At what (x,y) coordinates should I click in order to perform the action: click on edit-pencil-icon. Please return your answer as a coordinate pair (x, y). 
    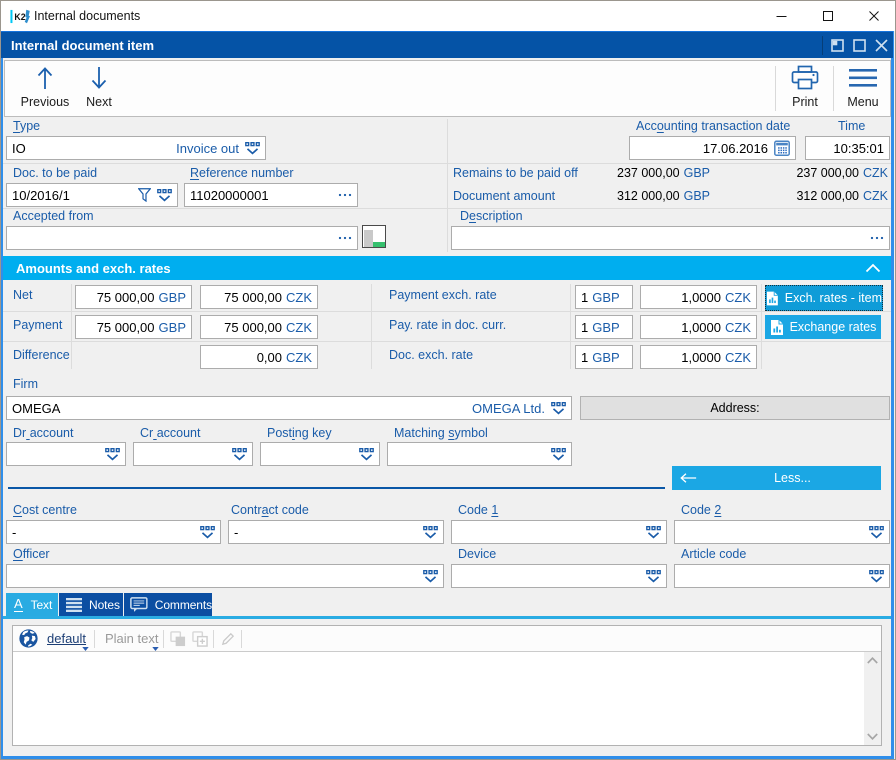
    Looking at the image, I should click on (228, 639).